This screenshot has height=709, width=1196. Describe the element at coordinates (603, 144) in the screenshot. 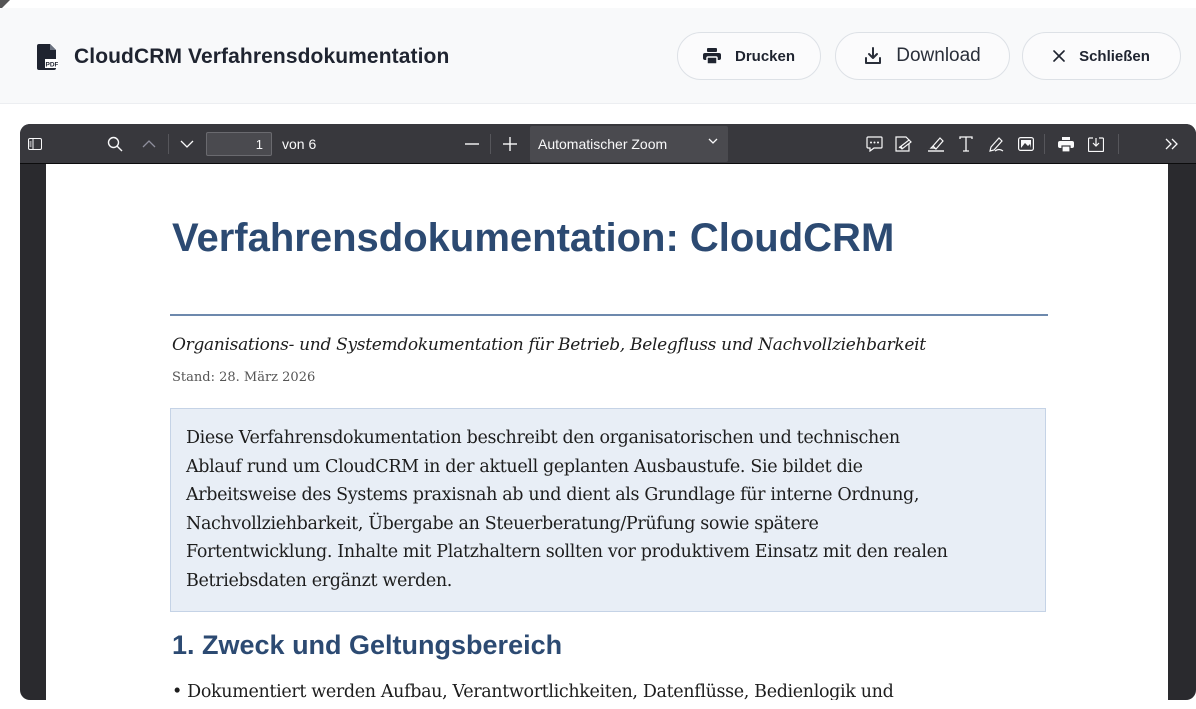

I see `zoom-select-value: Automatischer Zoom` at that location.